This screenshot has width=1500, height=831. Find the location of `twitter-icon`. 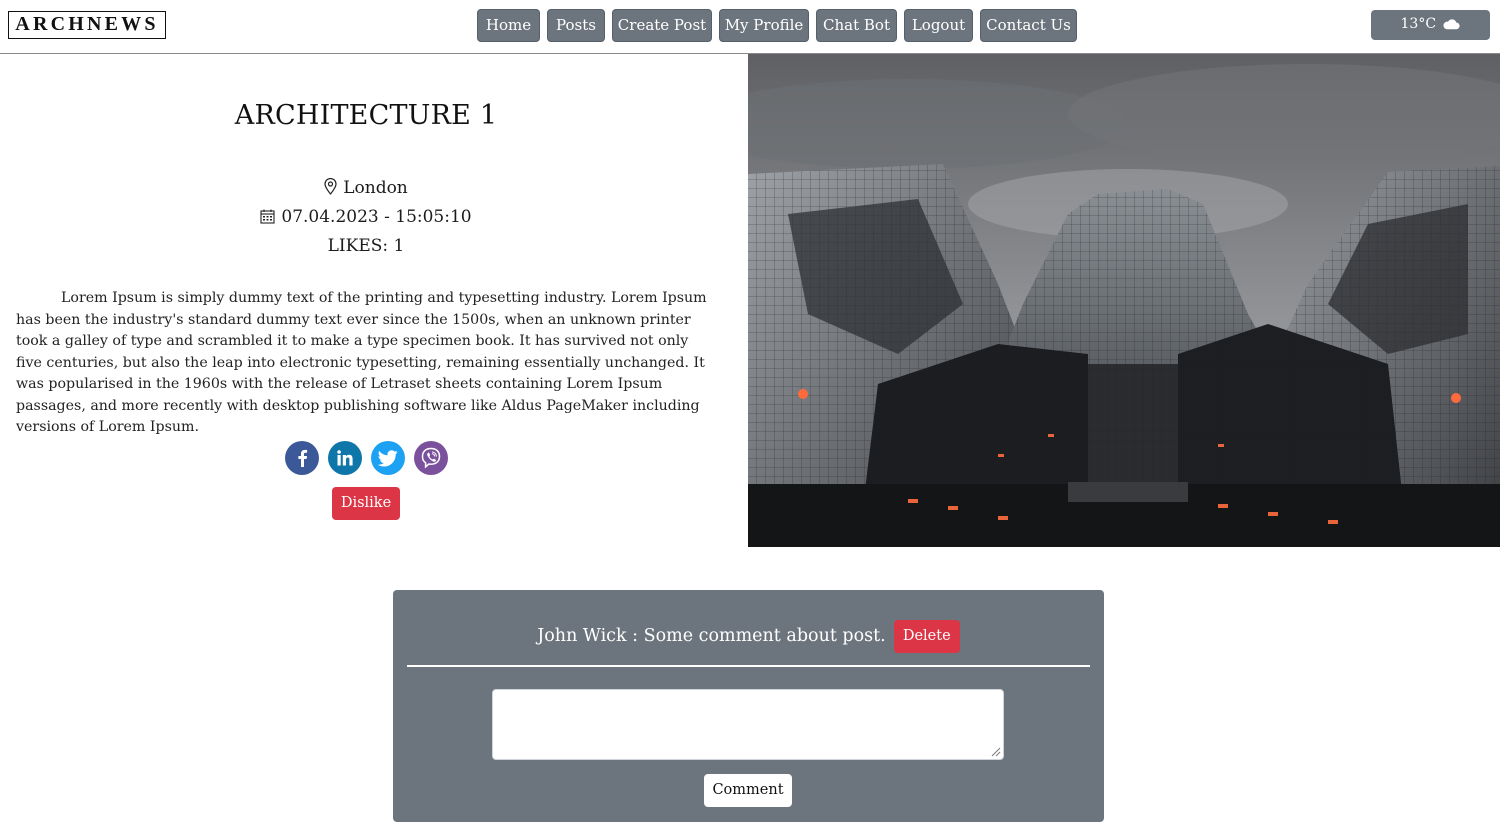

twitter-icon is located at coordinates (388, 457).